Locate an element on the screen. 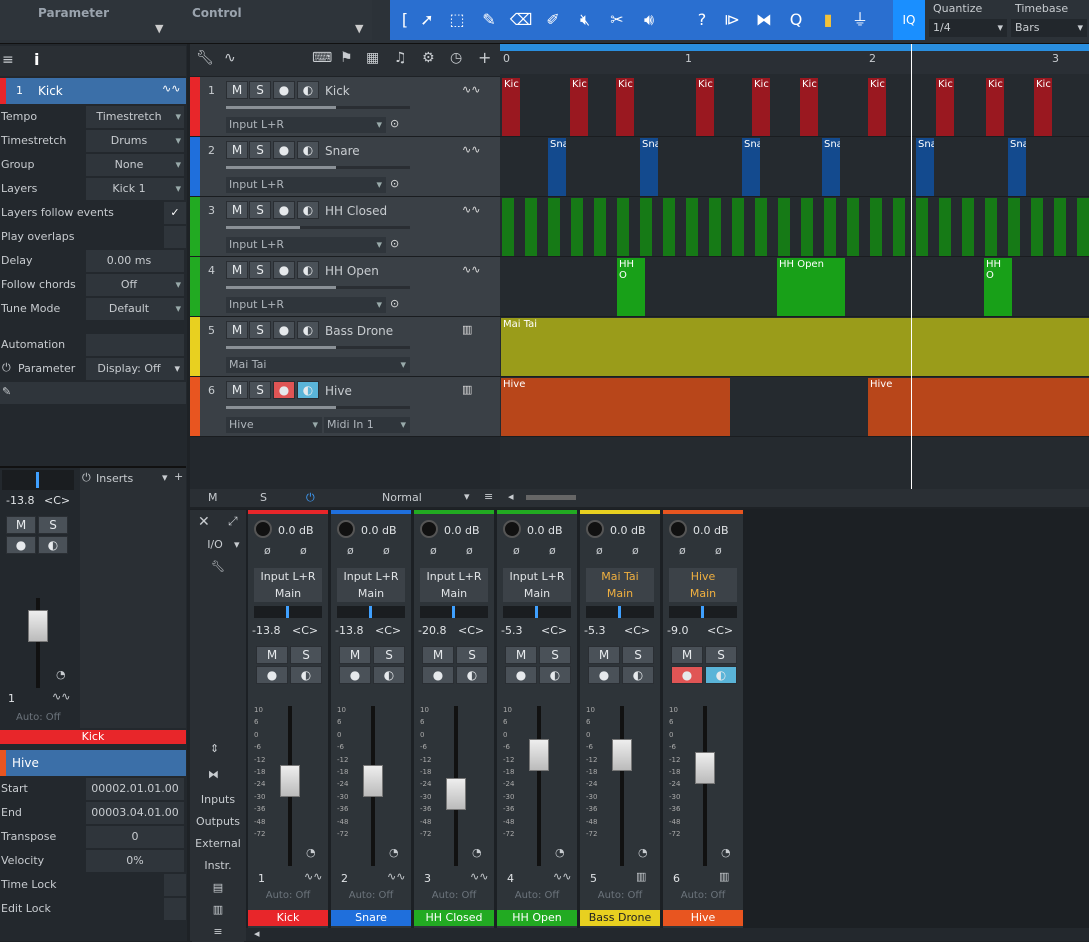  hive-event: Hive is located at coordinates (615, 407).